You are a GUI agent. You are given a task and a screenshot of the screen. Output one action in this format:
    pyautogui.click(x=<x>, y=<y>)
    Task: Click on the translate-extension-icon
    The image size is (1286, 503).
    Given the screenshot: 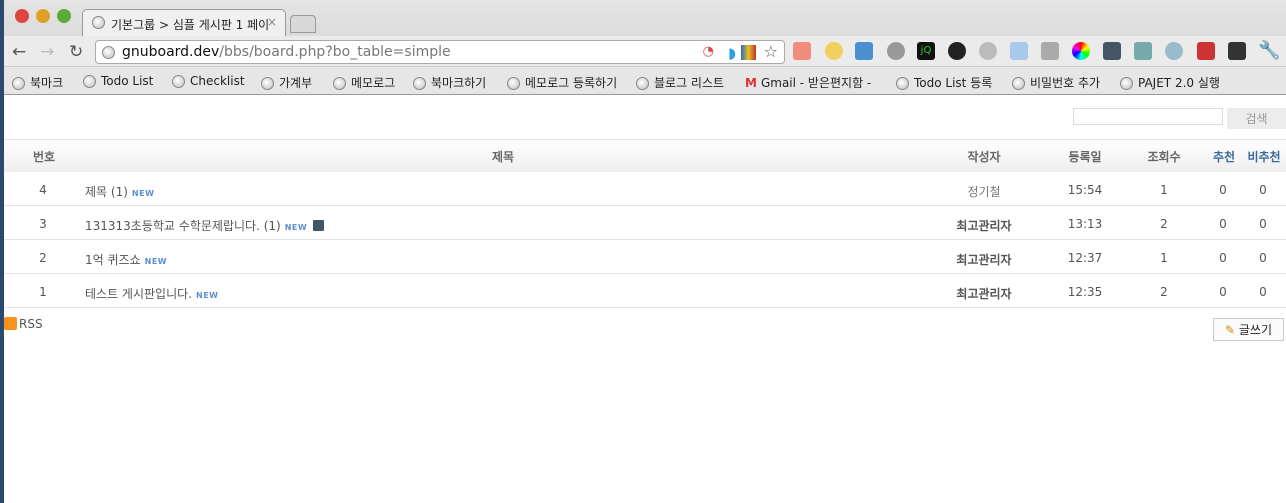 What is the action you would take?
    pyautogui.click(x=864, y=51)
    